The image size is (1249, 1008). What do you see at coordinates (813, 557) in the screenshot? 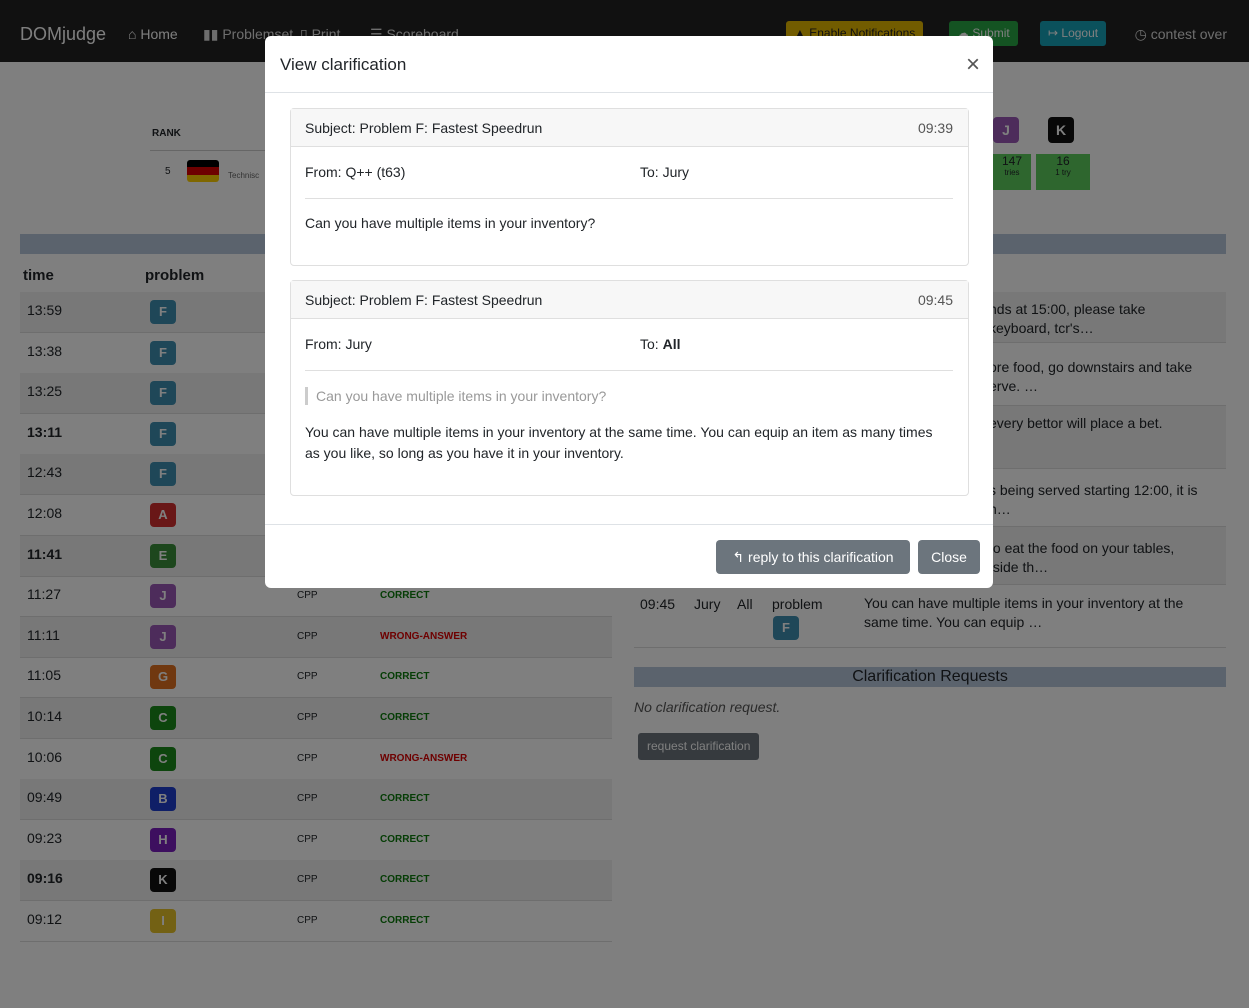
I see `reply-button: ↰ reply to this clarification` at bounding box center [813, 557].